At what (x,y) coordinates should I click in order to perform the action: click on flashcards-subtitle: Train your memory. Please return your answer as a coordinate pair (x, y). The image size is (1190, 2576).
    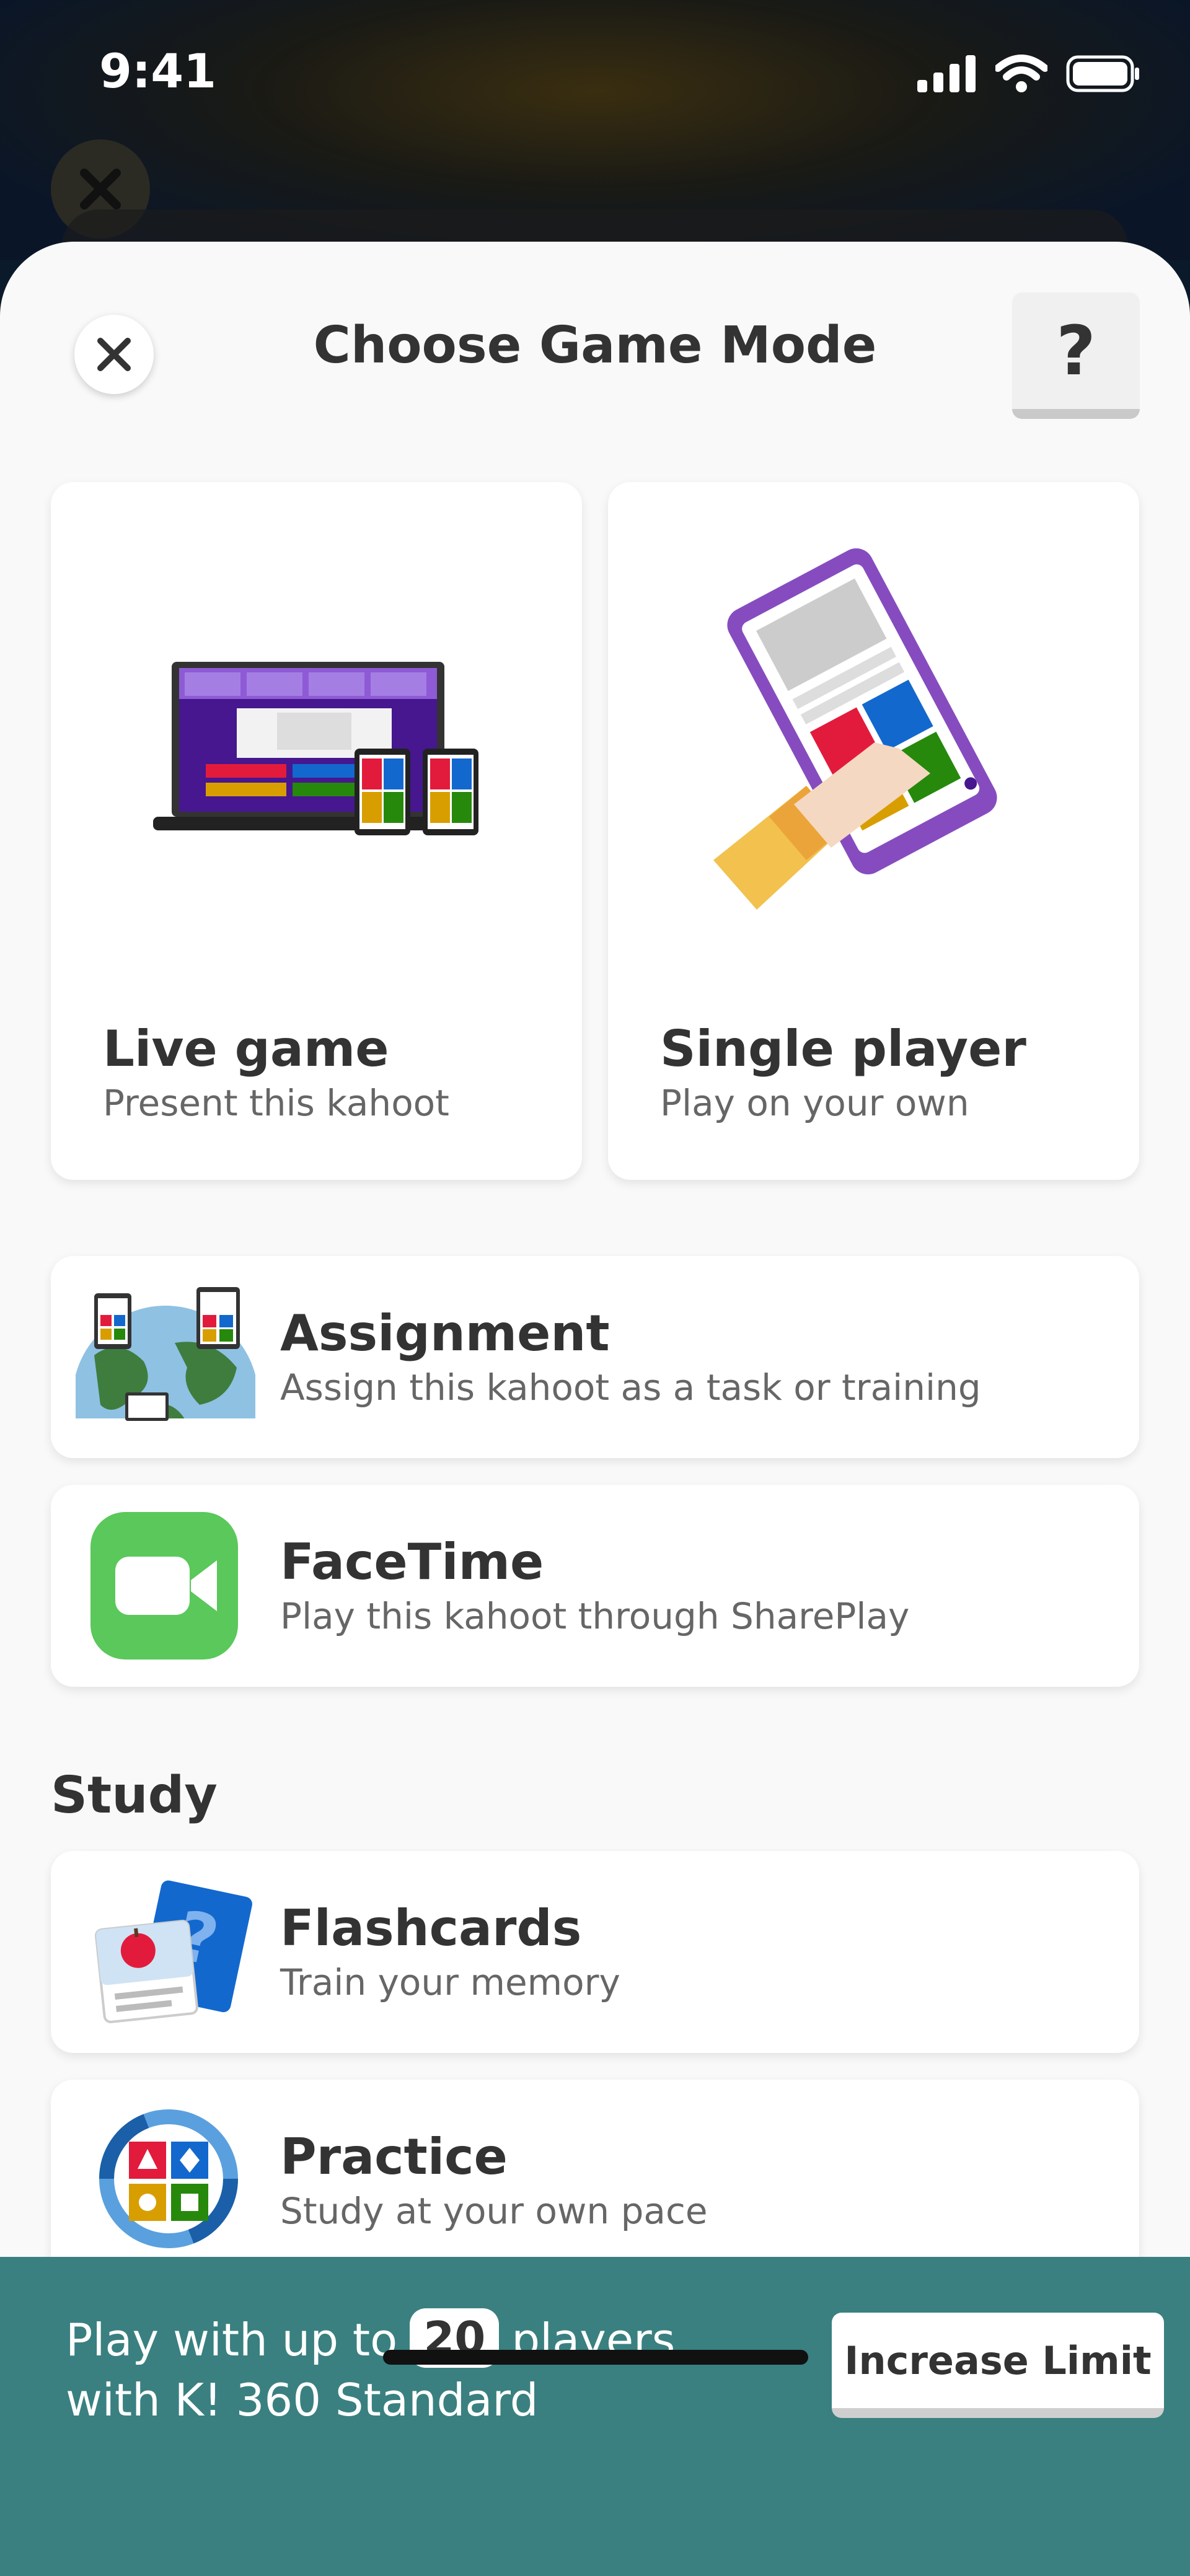
    Looking at the image, I should click on (450, 1982).